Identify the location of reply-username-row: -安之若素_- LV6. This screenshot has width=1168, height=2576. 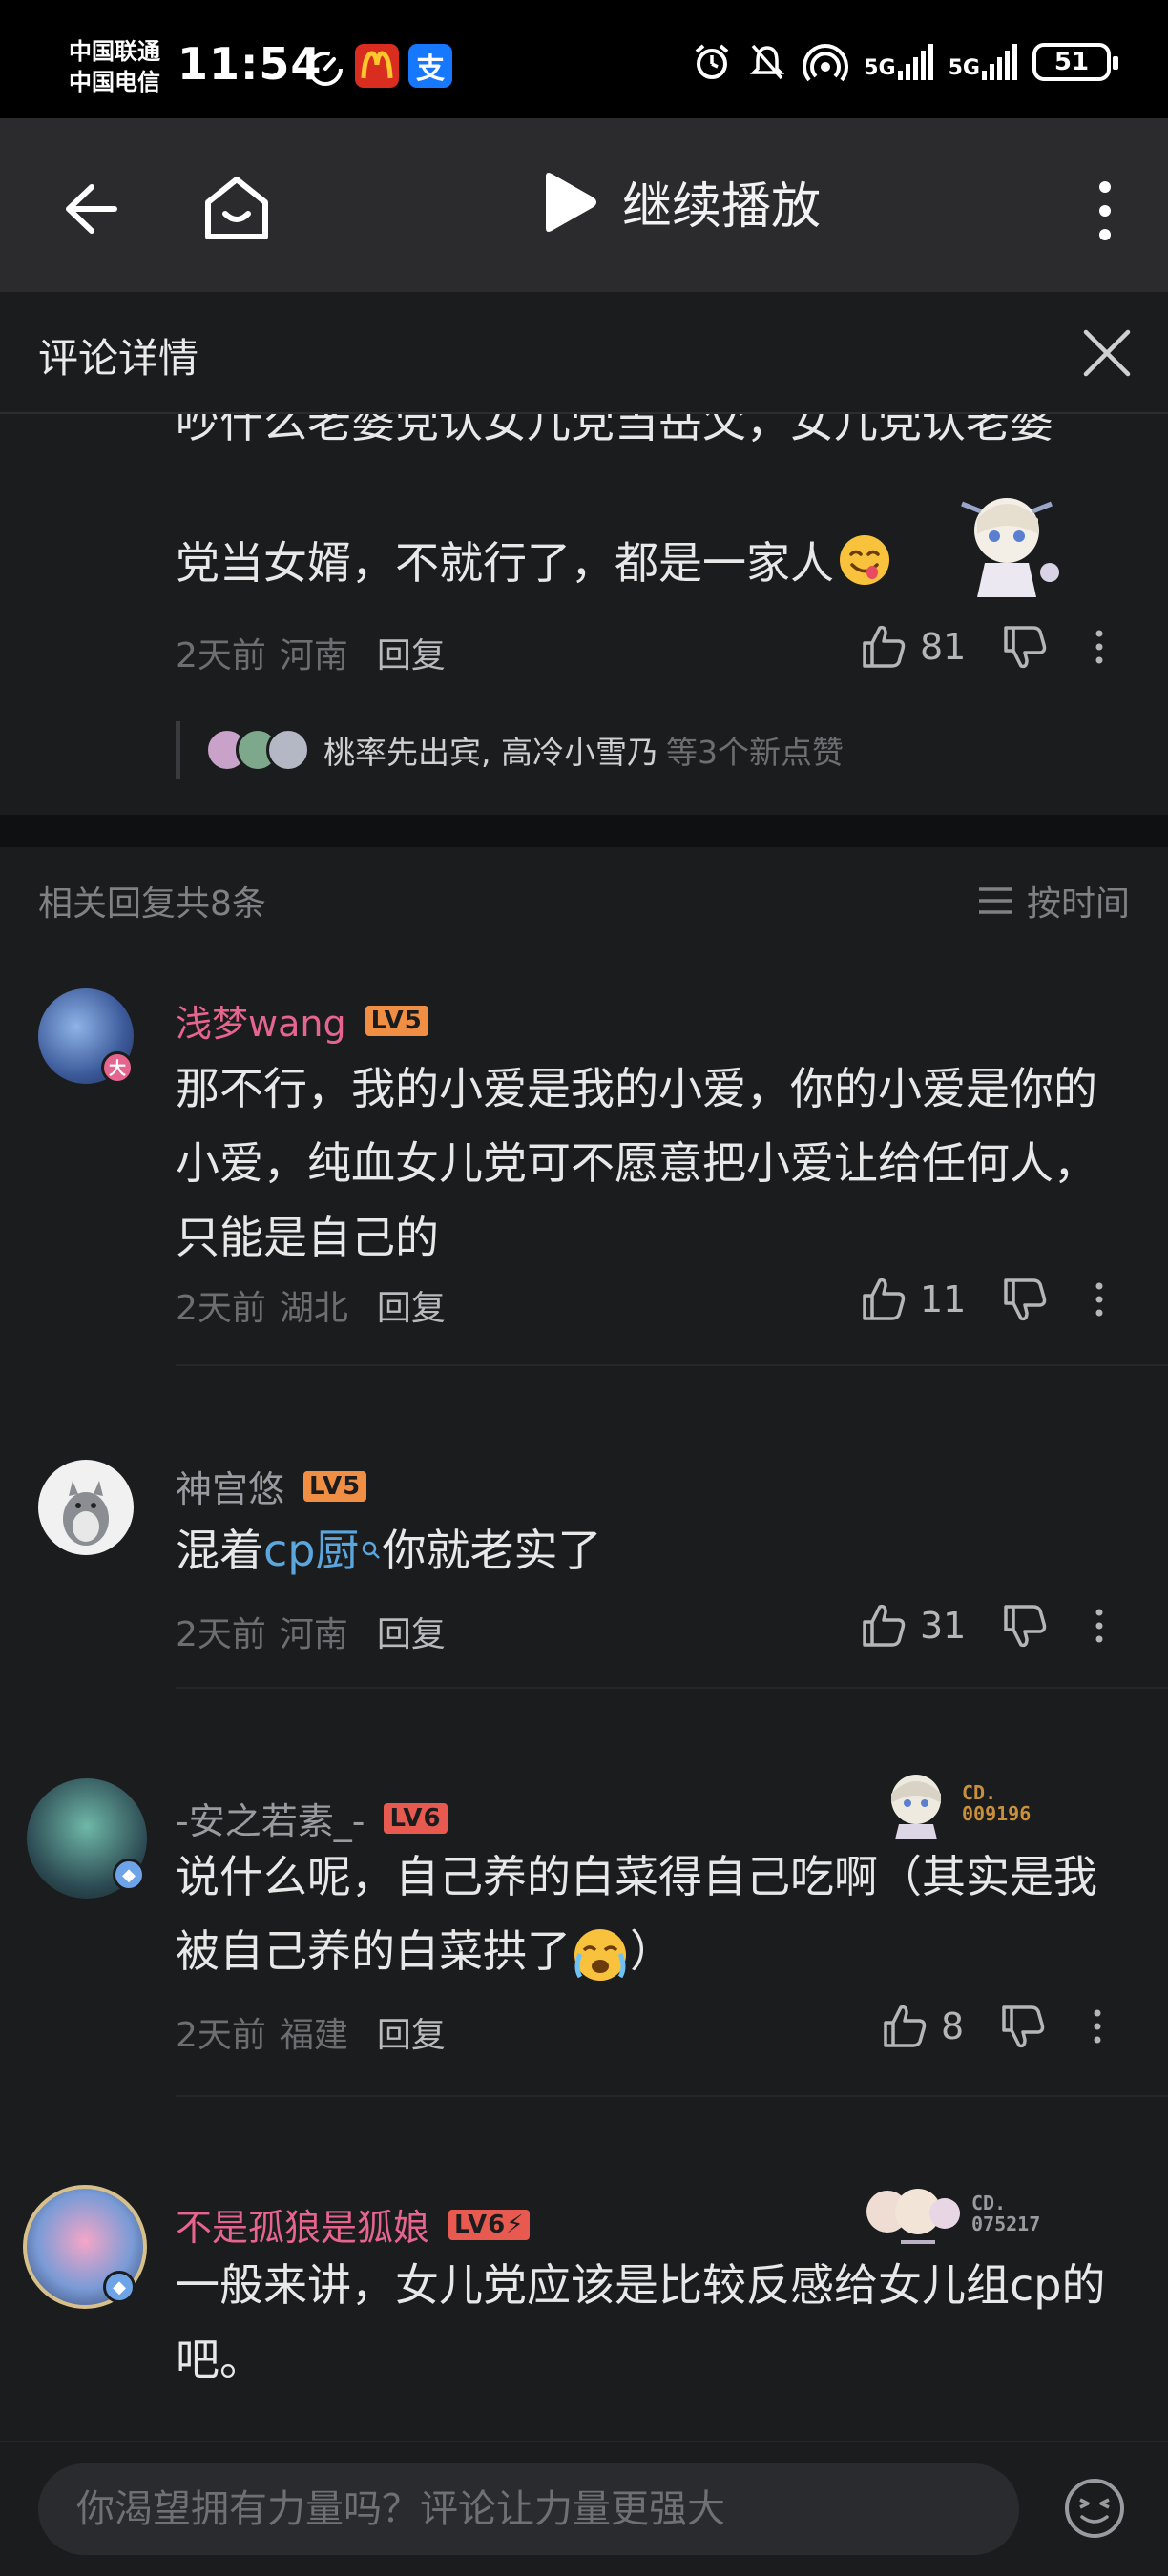
(312, 1818).